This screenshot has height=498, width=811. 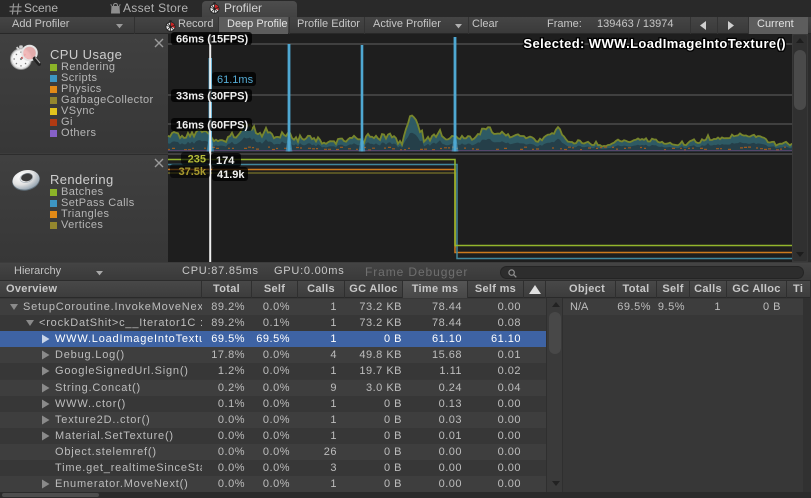 I want to click on svg-text: 235, so click(x=197, y=160).